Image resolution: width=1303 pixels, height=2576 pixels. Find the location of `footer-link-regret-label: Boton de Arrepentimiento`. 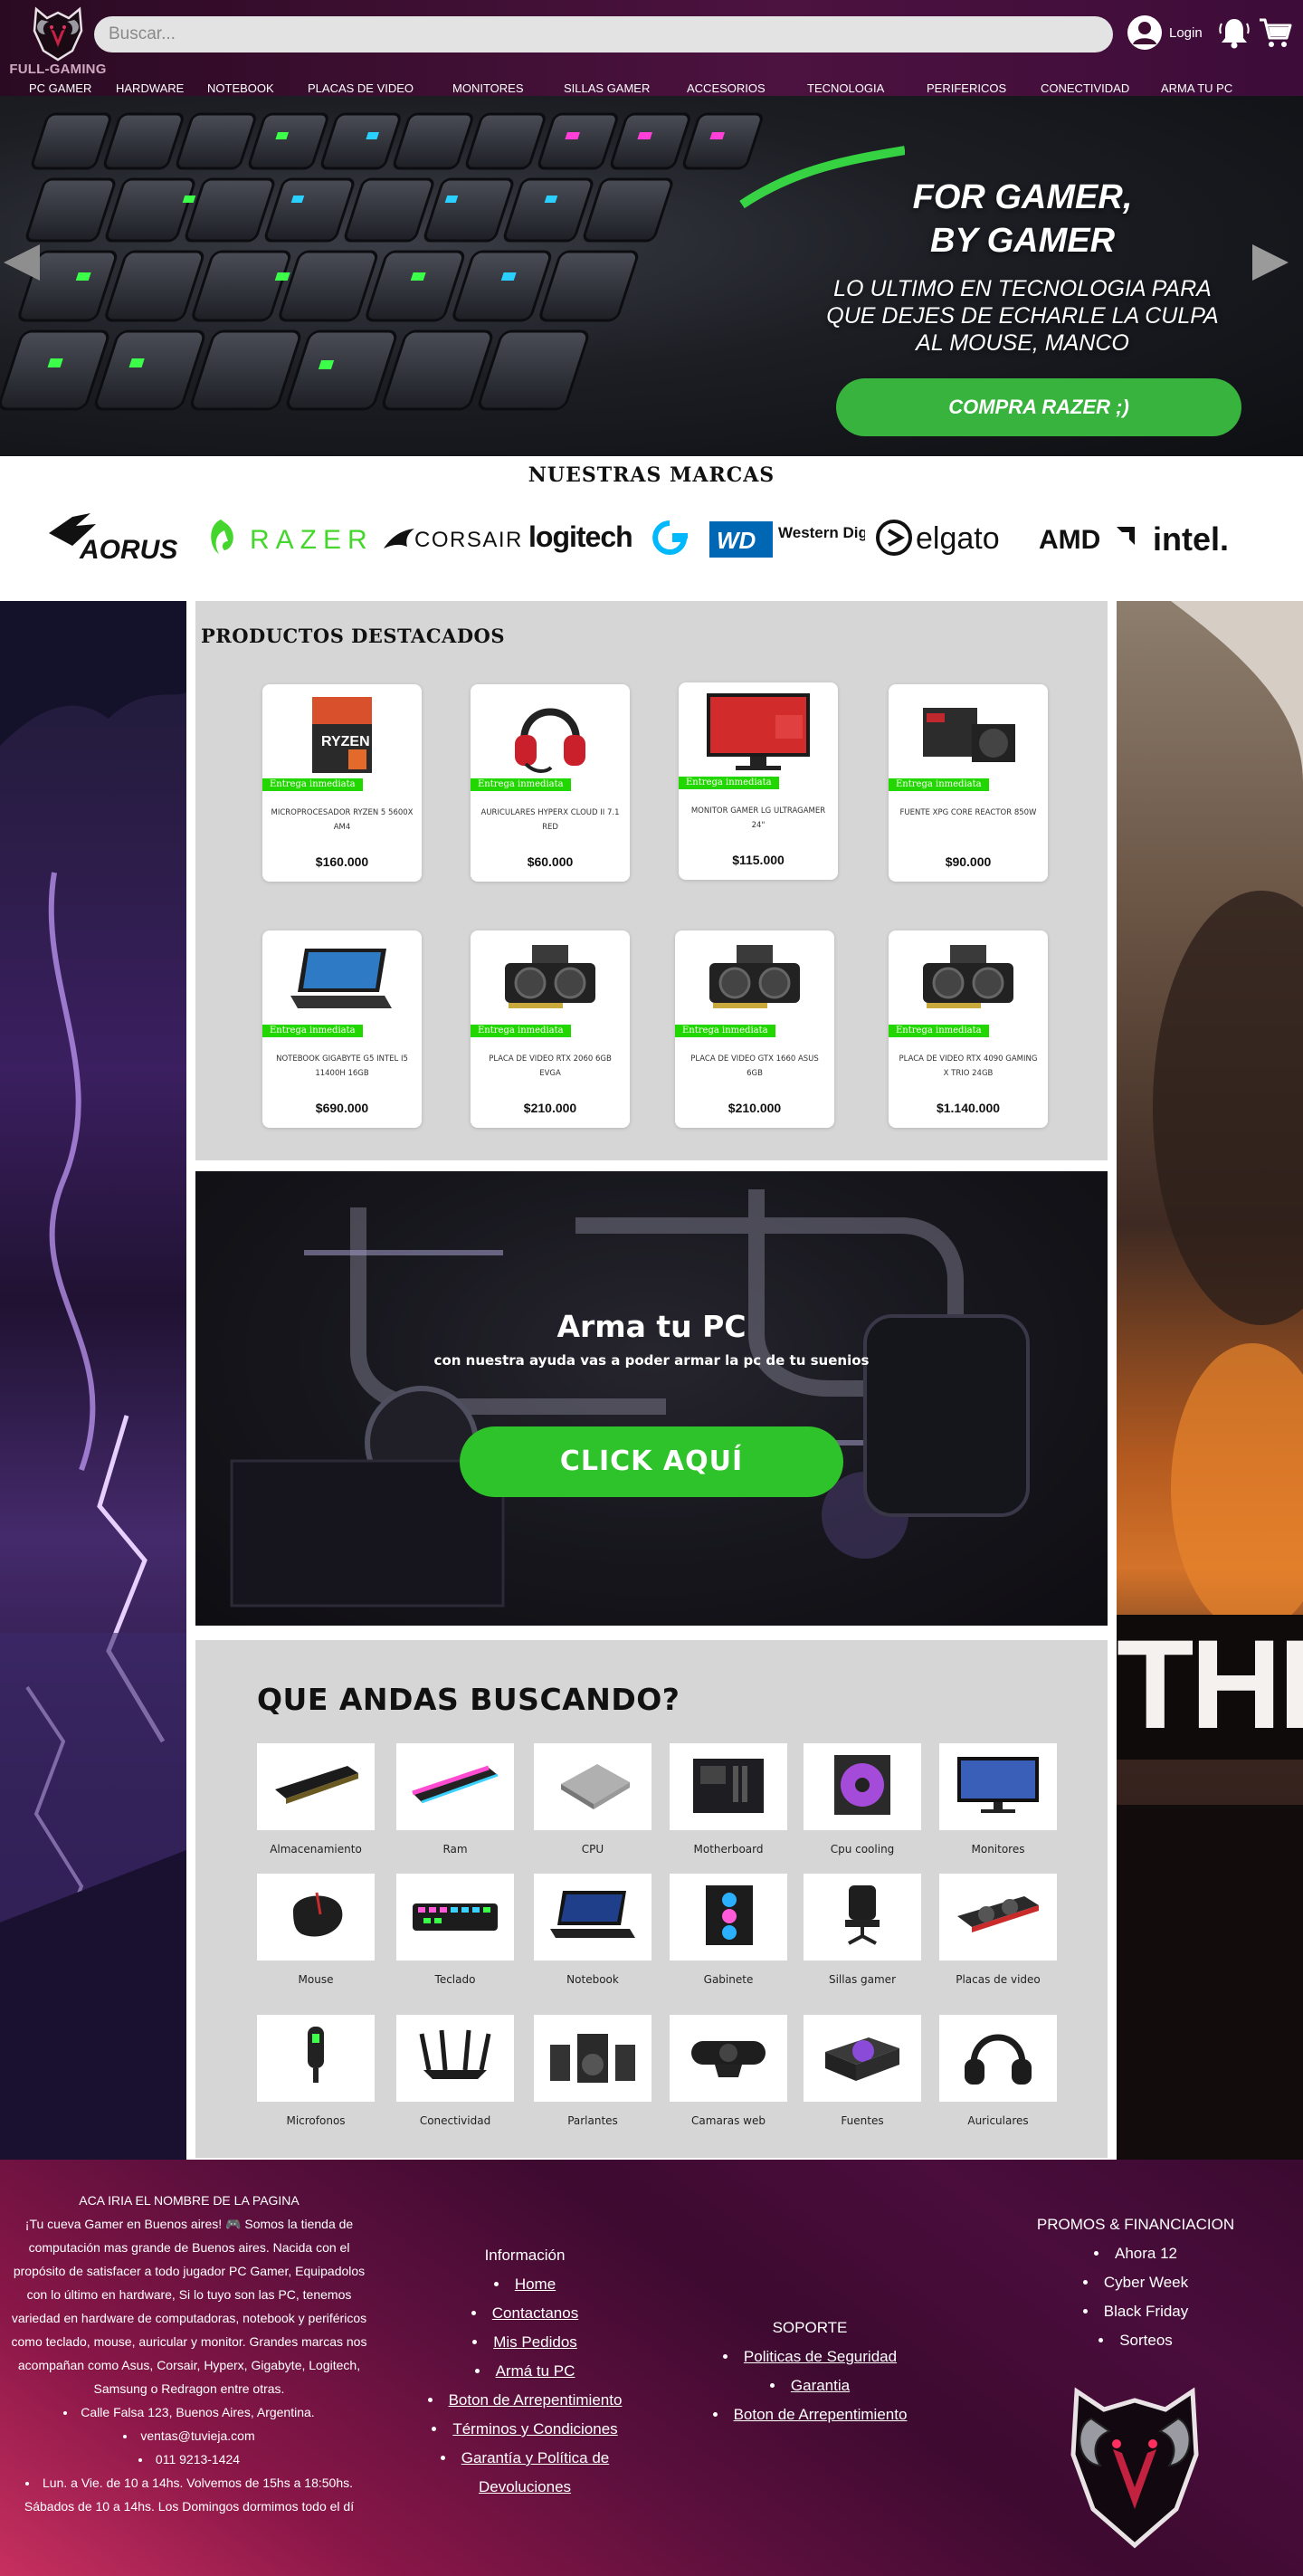

footer-link-regret-label: Boton de Arrepentimiento is located at coordinates (536, 2400).